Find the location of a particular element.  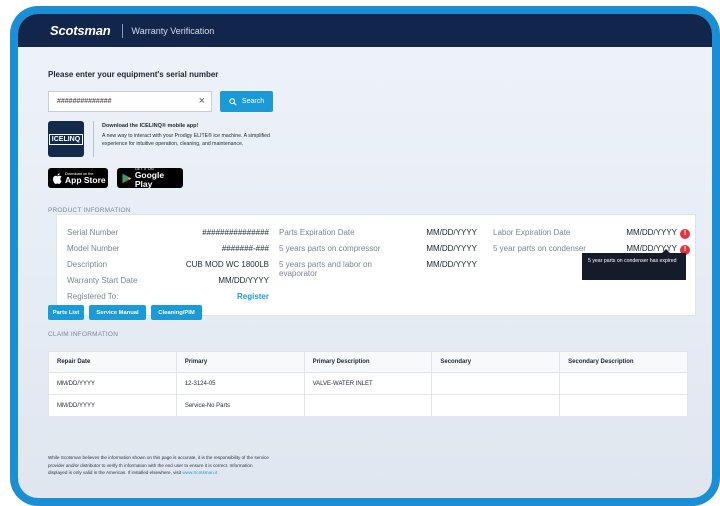

table-cell: 12-3124-05 is located at coordinates (240, 383).